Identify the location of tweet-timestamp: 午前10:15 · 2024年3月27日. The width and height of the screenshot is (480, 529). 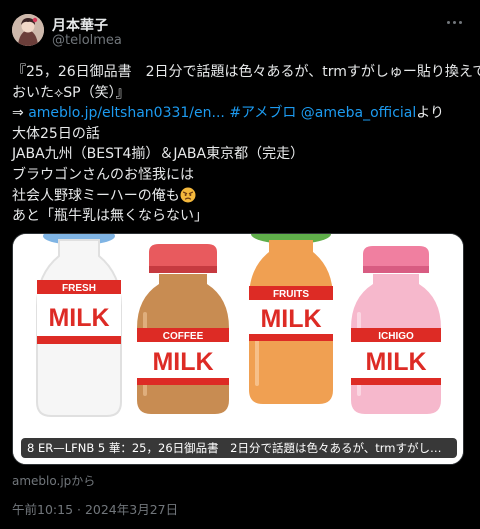
(95, 508).